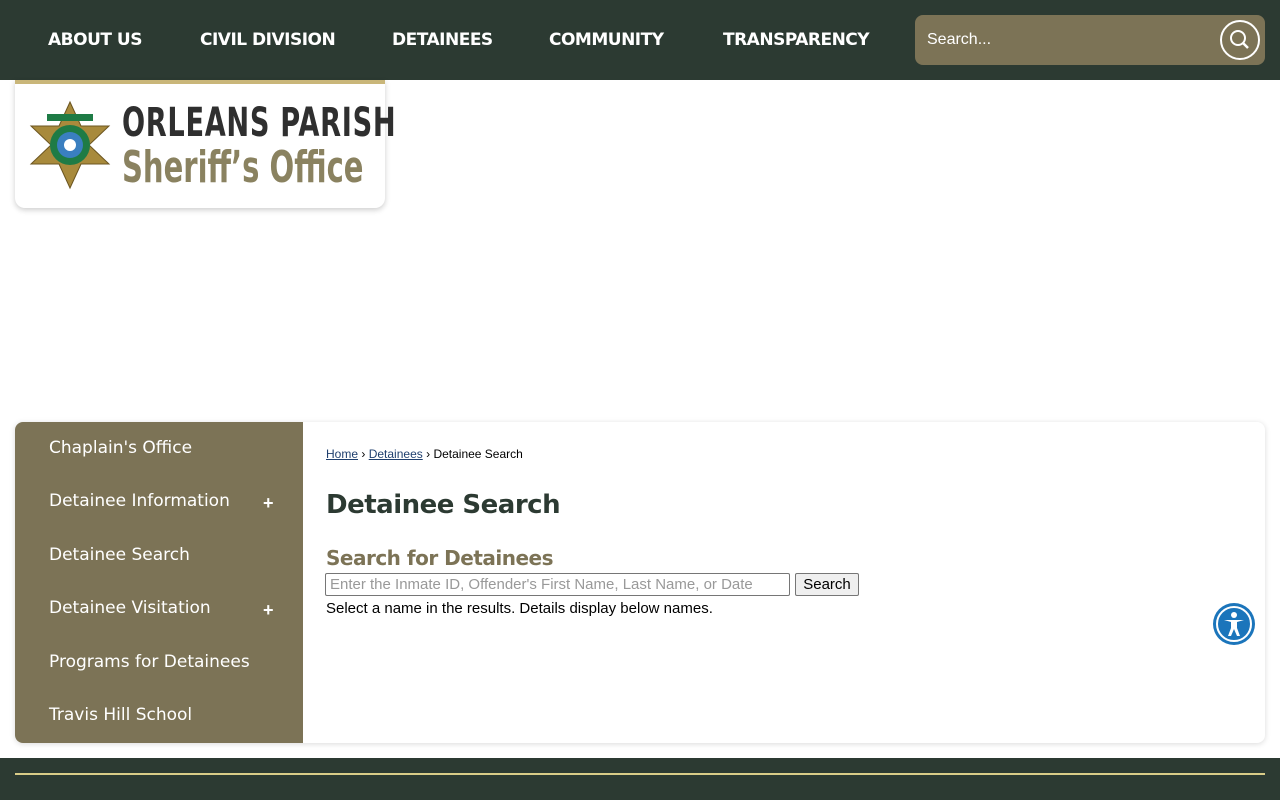  What do you see at coordinates (442, 40) in the screenshot?
I see `nav-detainees: DETAINEES` at bounding box center [442, 40].